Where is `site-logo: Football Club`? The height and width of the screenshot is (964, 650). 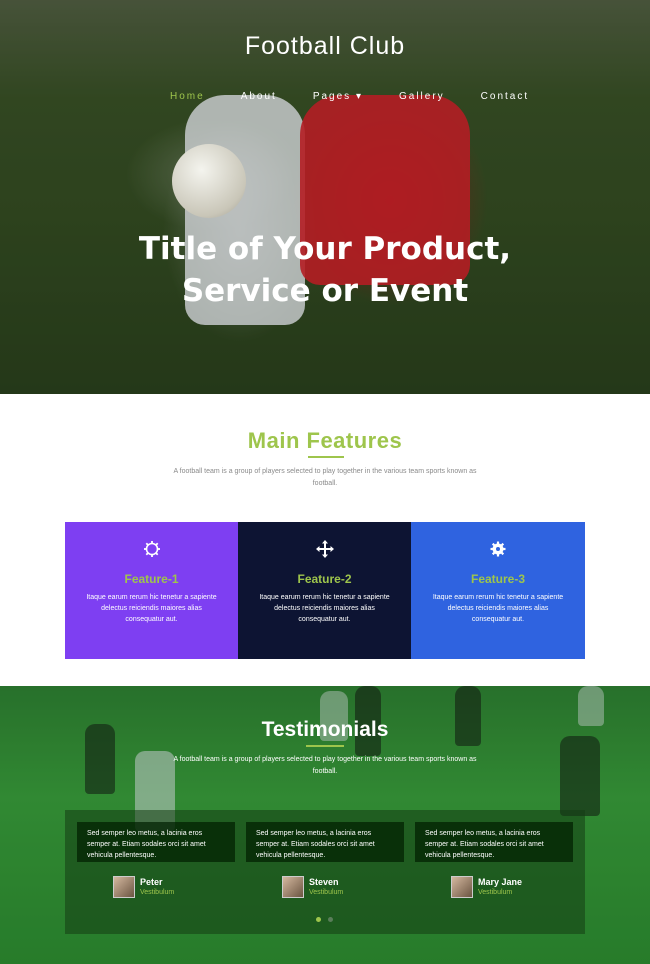
site-logo: Football Club is located at coordinates (325, 46).